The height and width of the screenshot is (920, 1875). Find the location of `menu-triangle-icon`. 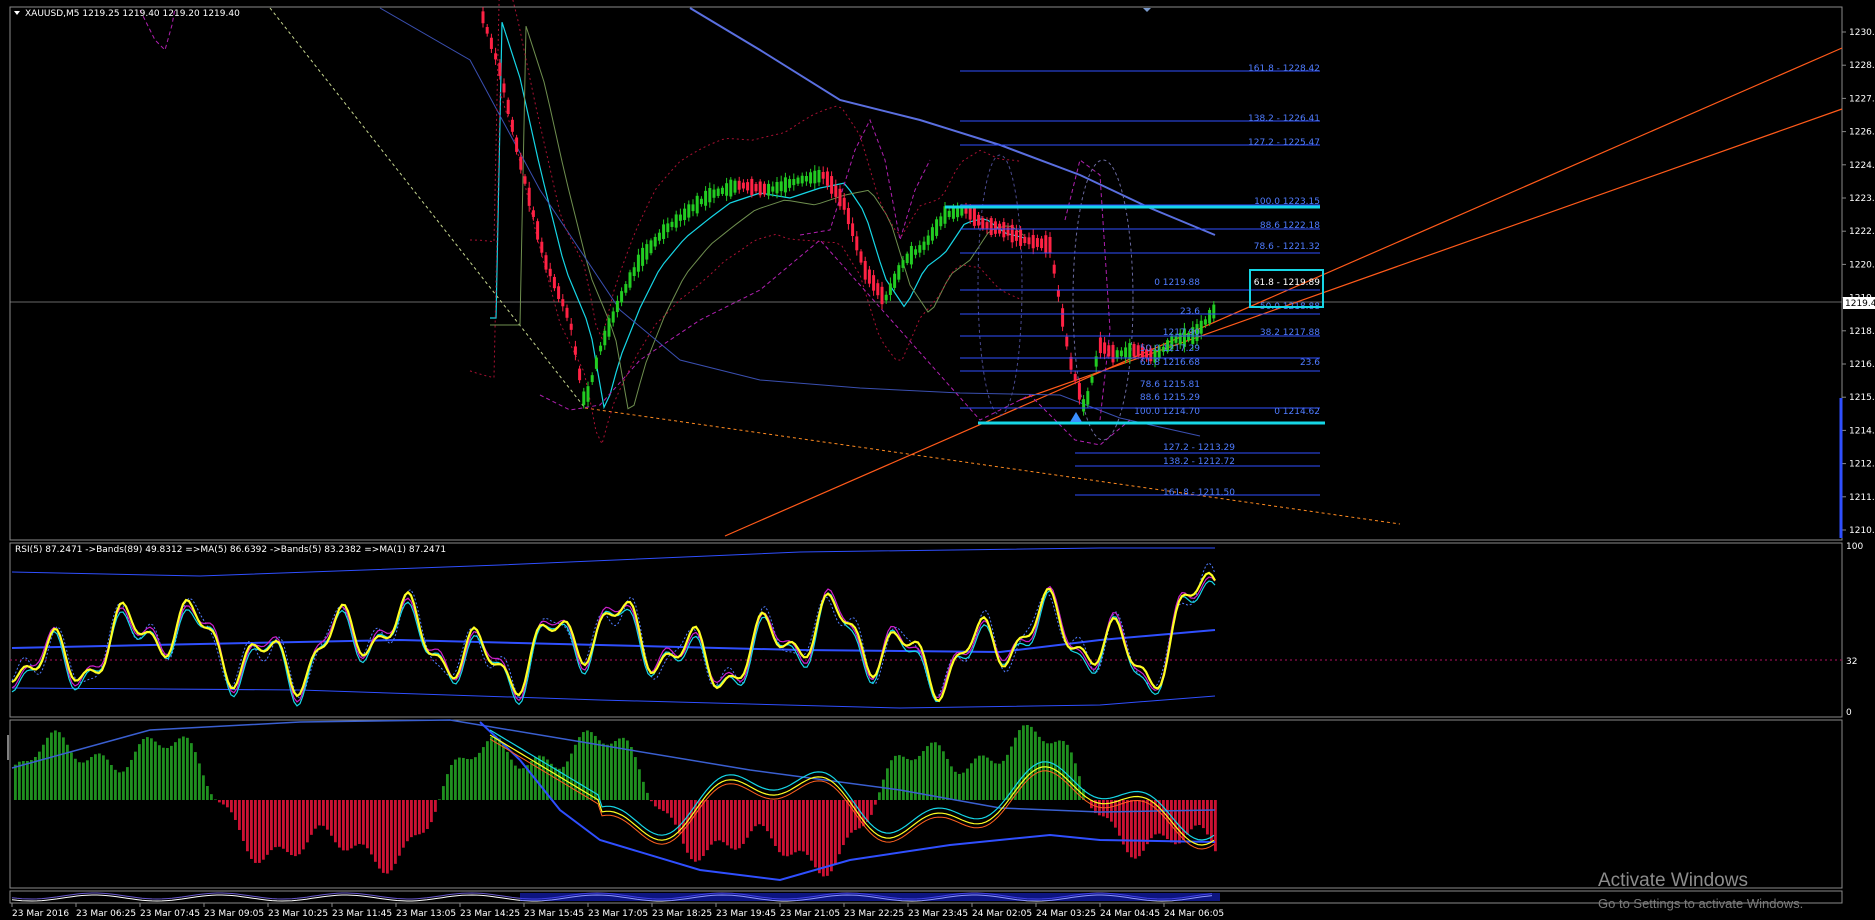

menu-triangle-icon is located at coordinates (17, 13).